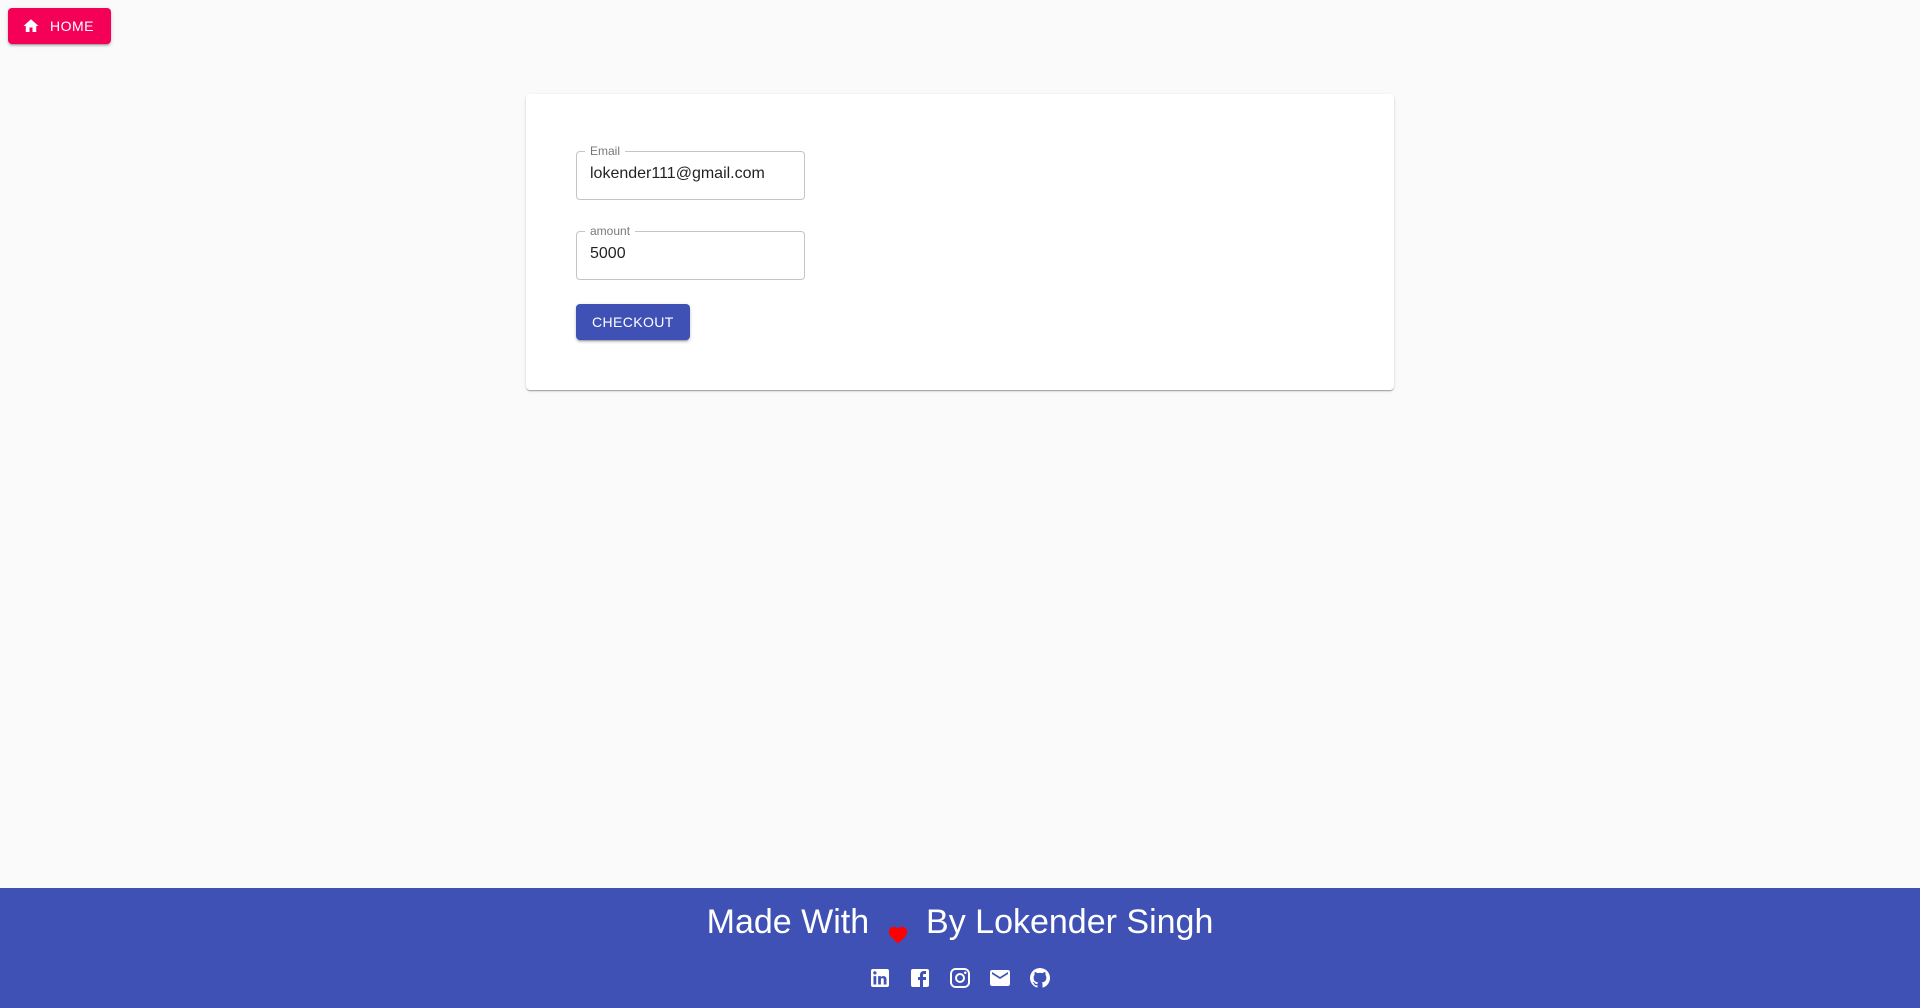 The height and width of the screenshot is (1008, 1920). What do you see at coordinates (633, 322) in the screenshot?
I see `checkout-button: CHECKOUT` at bounding box center [633, 322].